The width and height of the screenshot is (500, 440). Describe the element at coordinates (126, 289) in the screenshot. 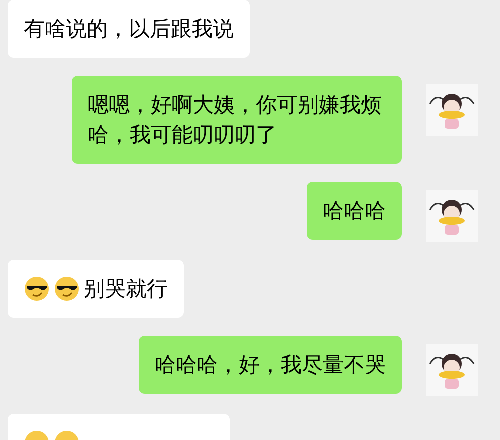

I see `message-text: 别哭就行` at that location.